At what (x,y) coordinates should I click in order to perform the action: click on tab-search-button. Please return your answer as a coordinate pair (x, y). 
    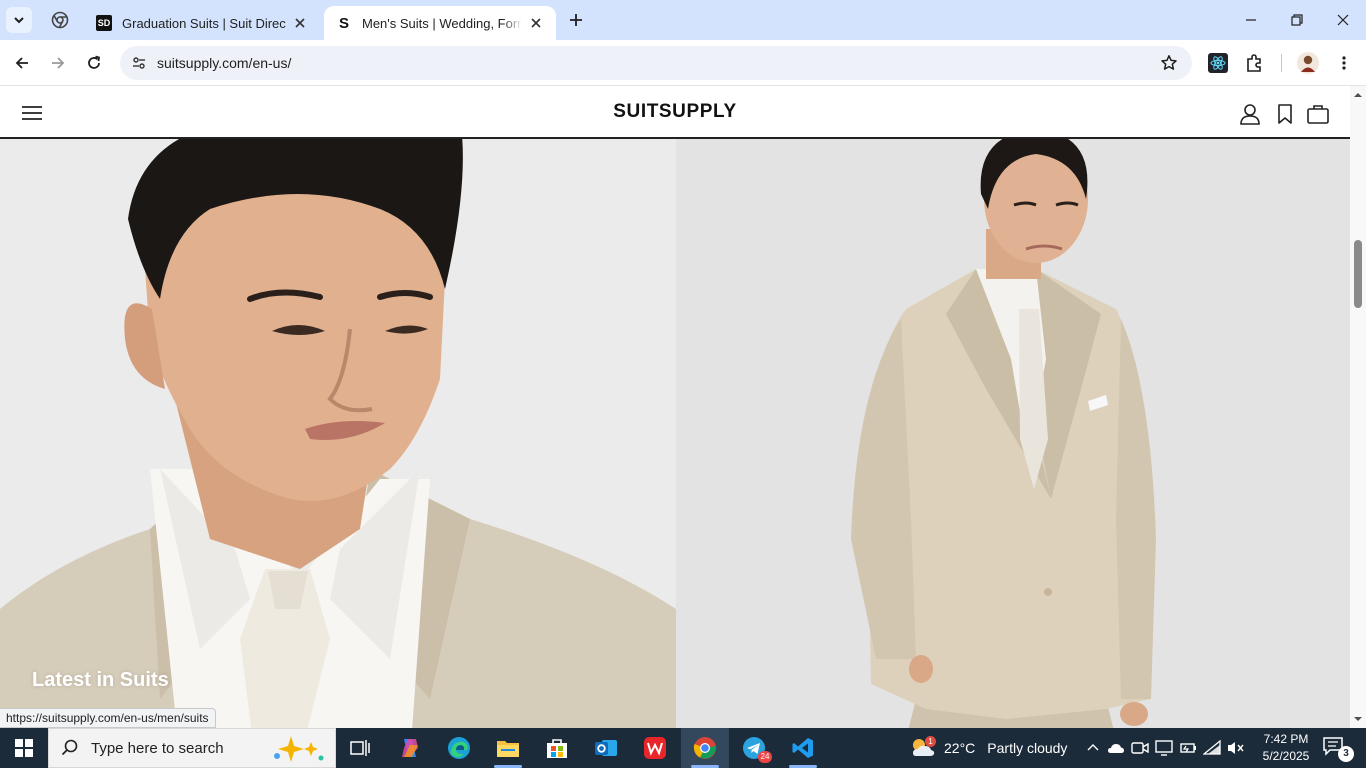
    Looking at the image, I should click on (19, 20).